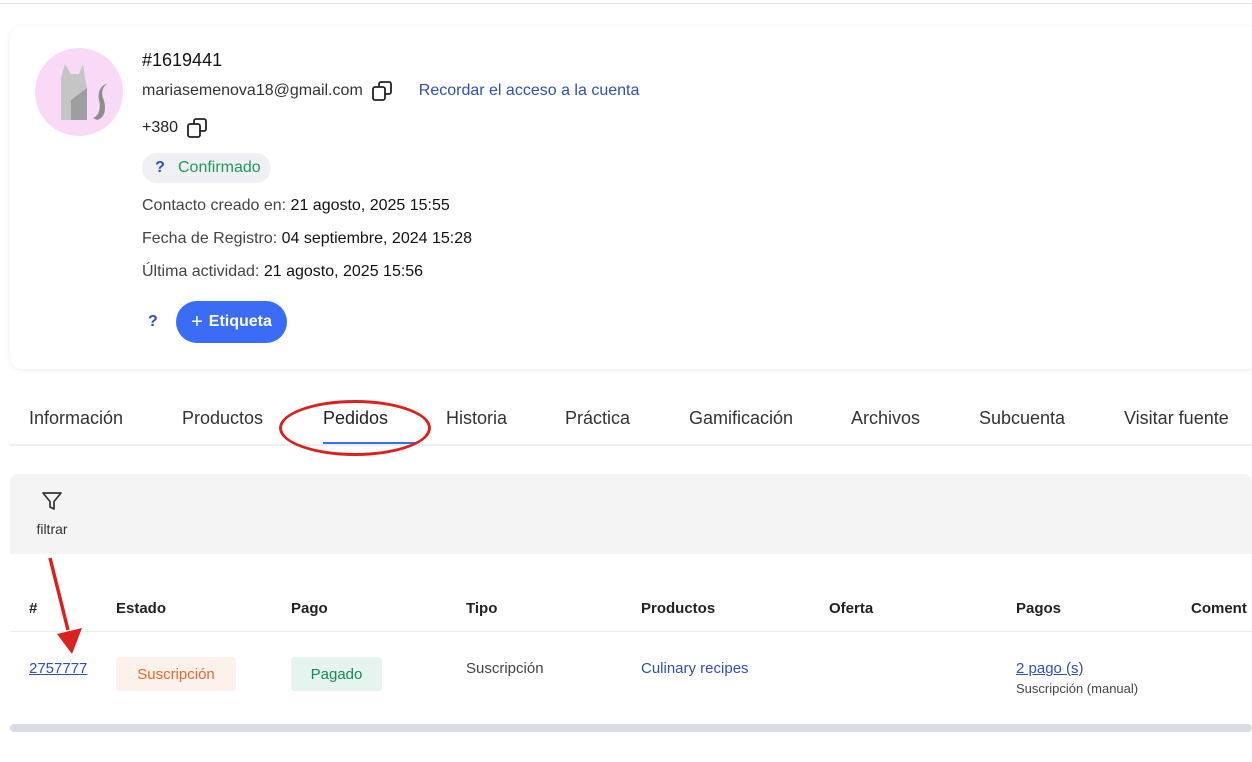  I want to click on copy-phone-icon, so click(197, 128).